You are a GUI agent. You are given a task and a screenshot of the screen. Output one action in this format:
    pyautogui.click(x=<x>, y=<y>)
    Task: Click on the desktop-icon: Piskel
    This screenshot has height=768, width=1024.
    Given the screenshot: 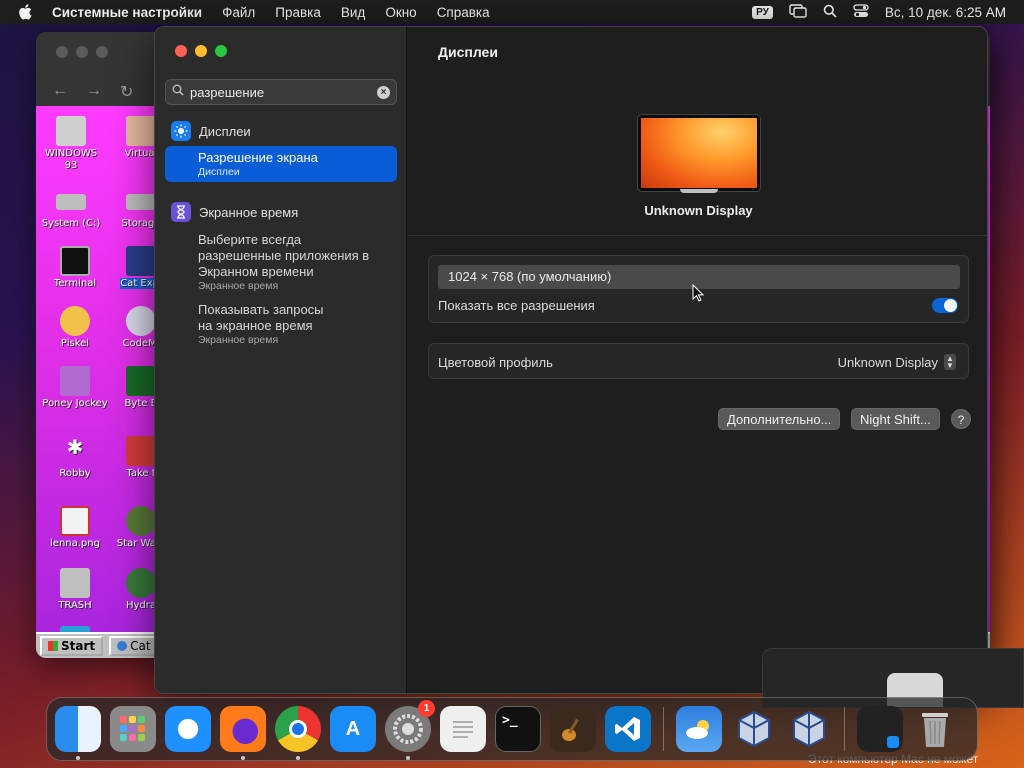 What is the action you would take?
    pyautogui.click(x=75, y=328)
    